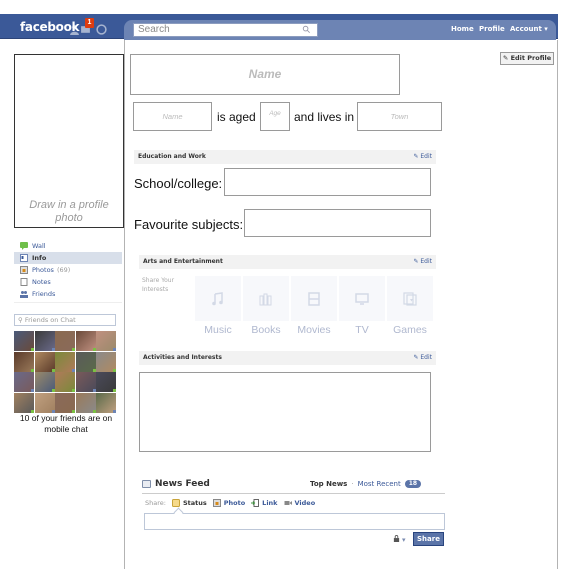  I want to click on tab-top-news: Top News, so click(328, 484).